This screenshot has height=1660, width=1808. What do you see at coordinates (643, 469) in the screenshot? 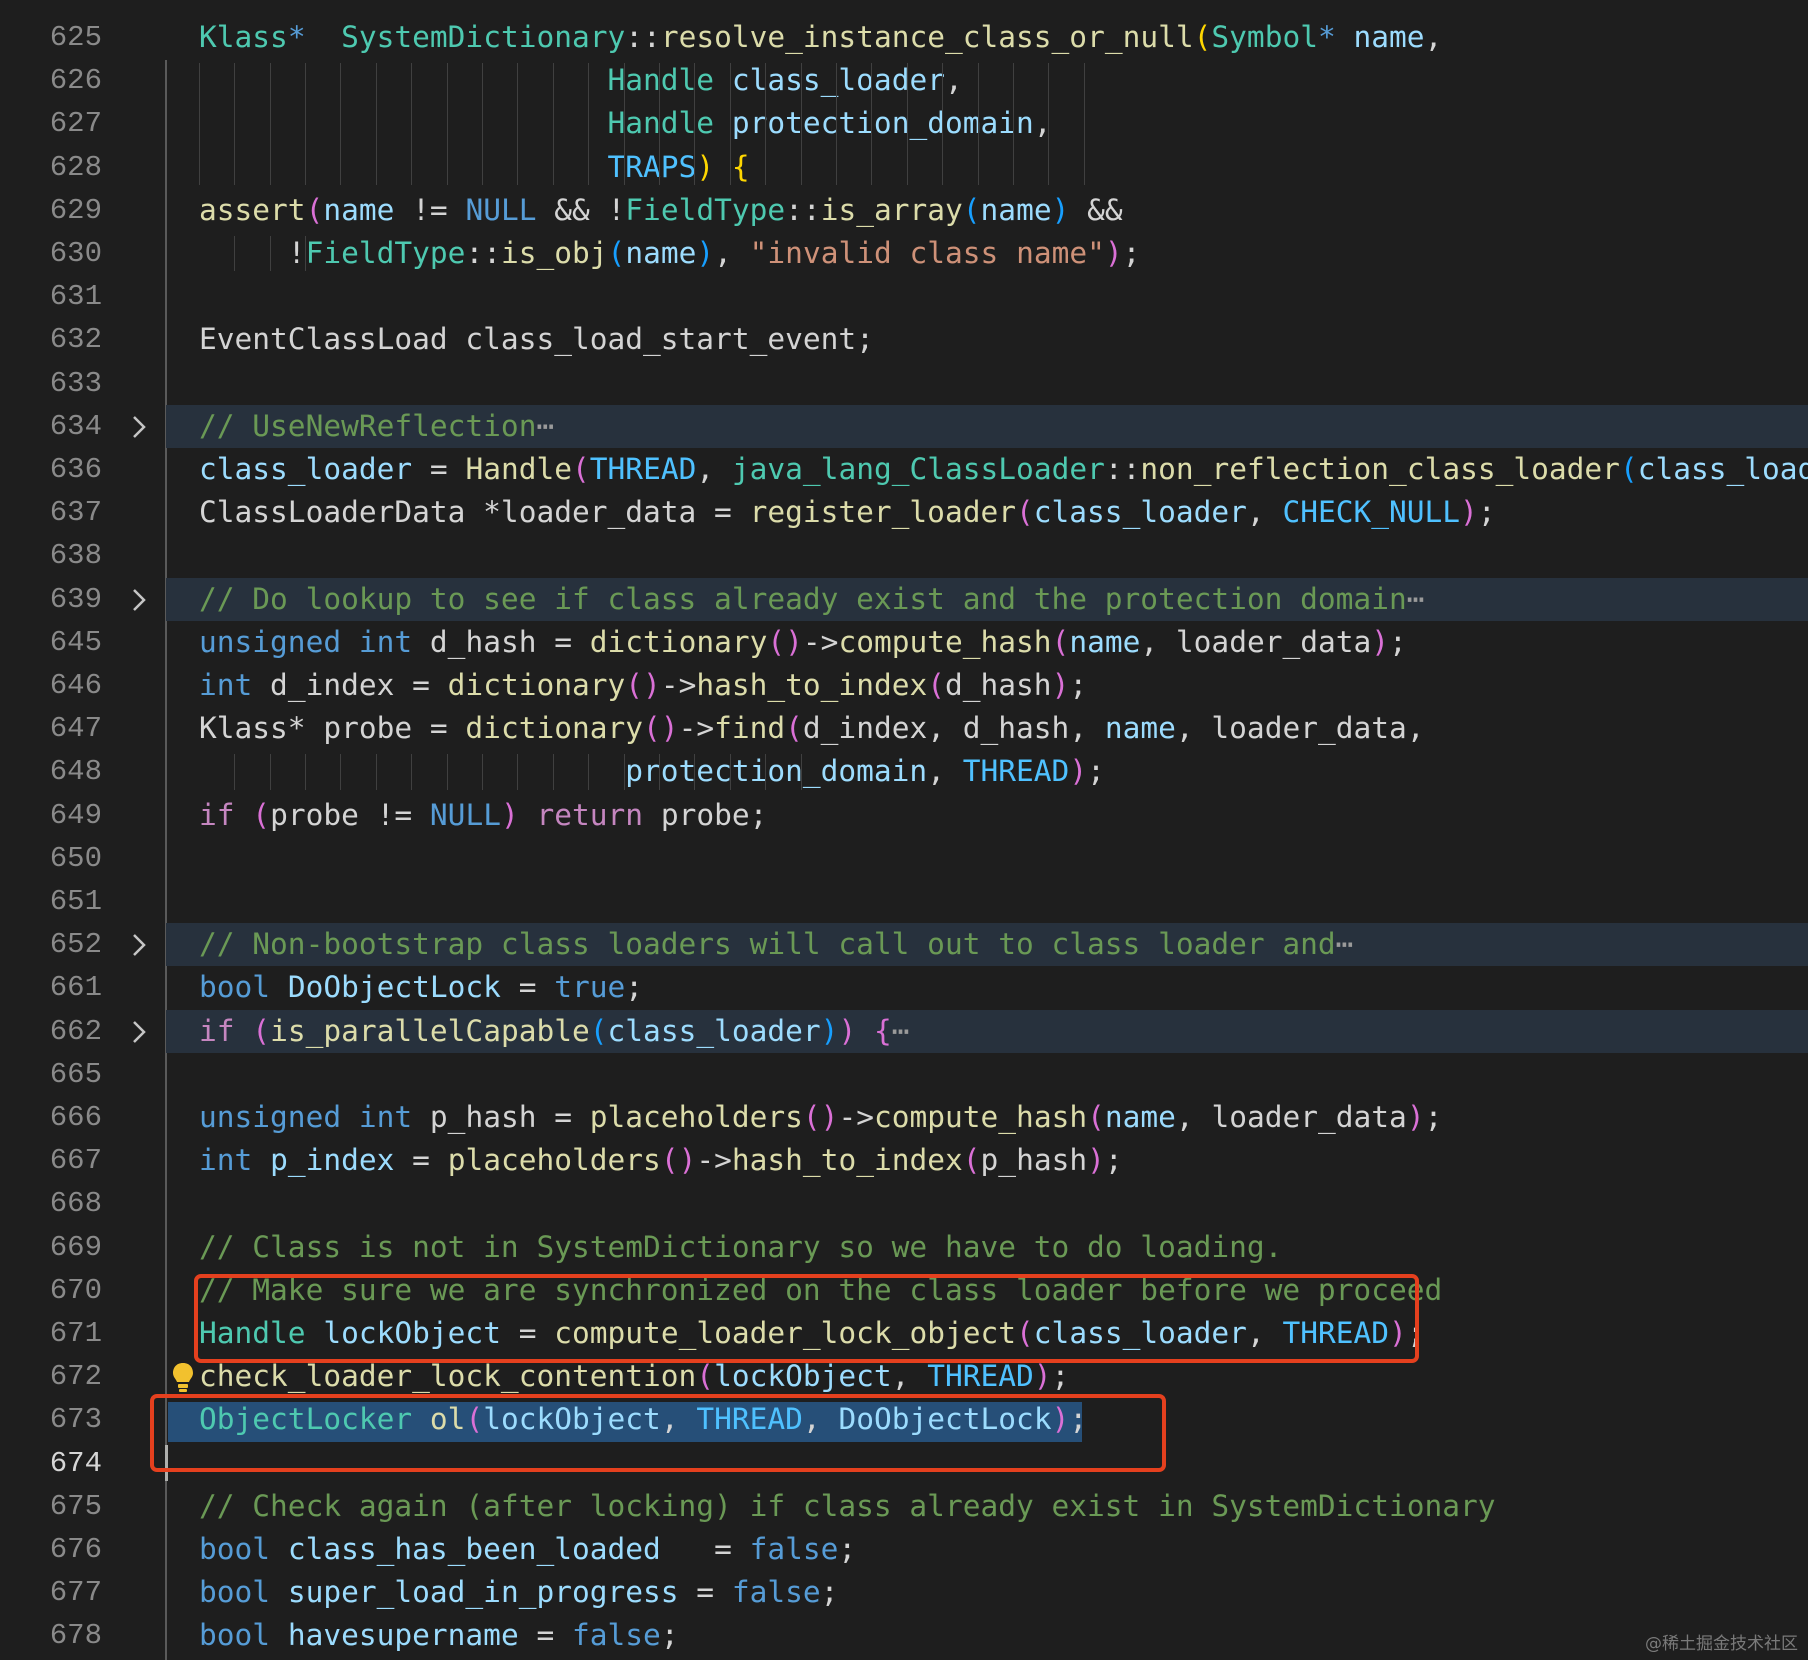
I see `code-token: THREAD` at bounding box center [643, 469].